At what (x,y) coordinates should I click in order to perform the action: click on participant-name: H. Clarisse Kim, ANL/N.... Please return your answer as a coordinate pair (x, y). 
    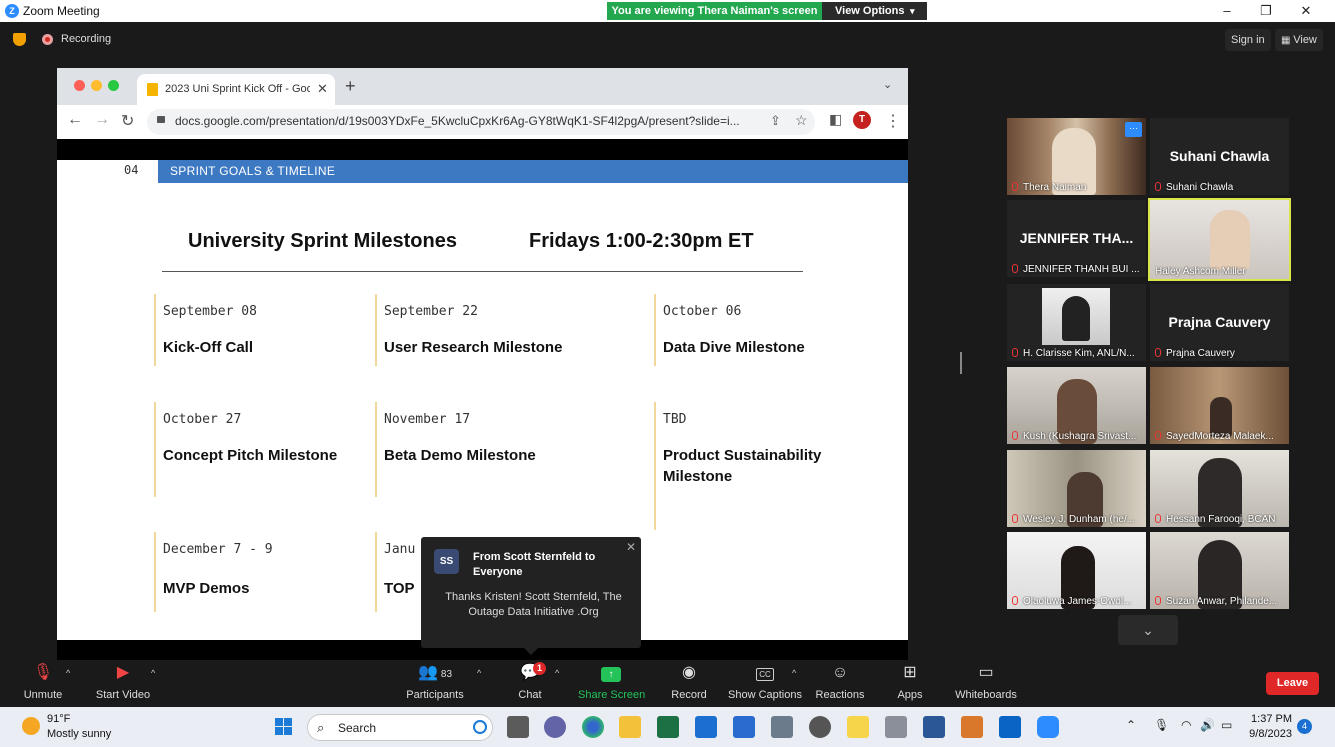
    Looking at the image, I should click on (1078, 353).